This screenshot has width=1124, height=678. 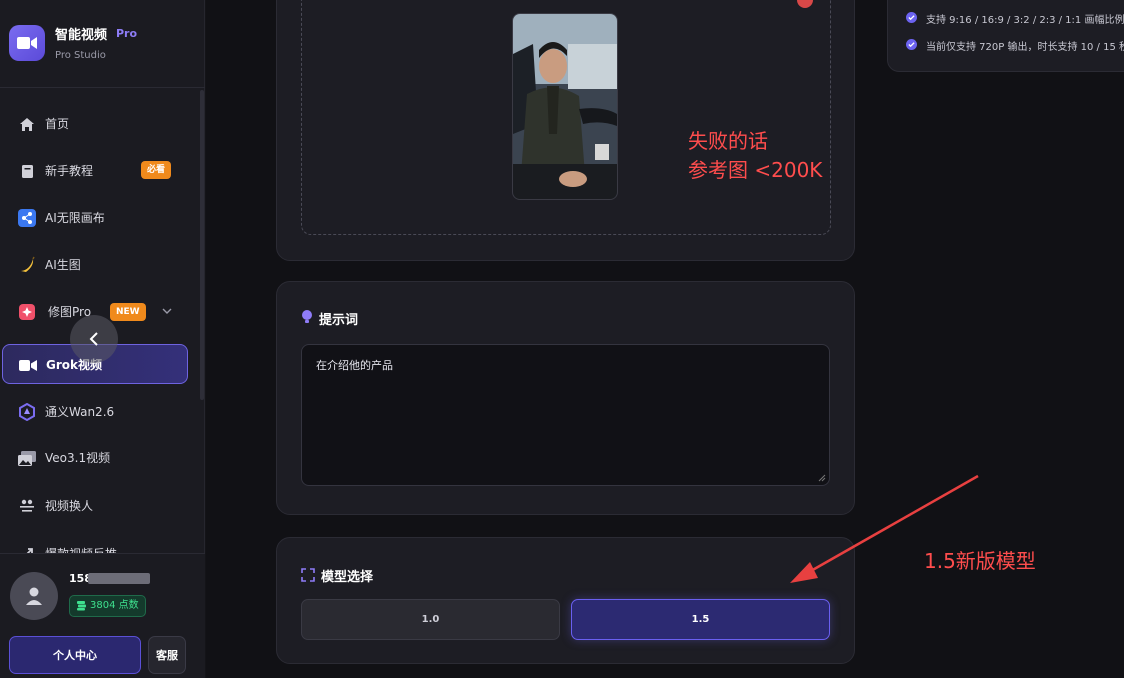 What do you see at coordinates (1025, 47) in the screenshot?
I see `info-line-text: 当前仅支持 720P 输出，时长支持 10 / 15 秒` at bounding box center [1025, 47].